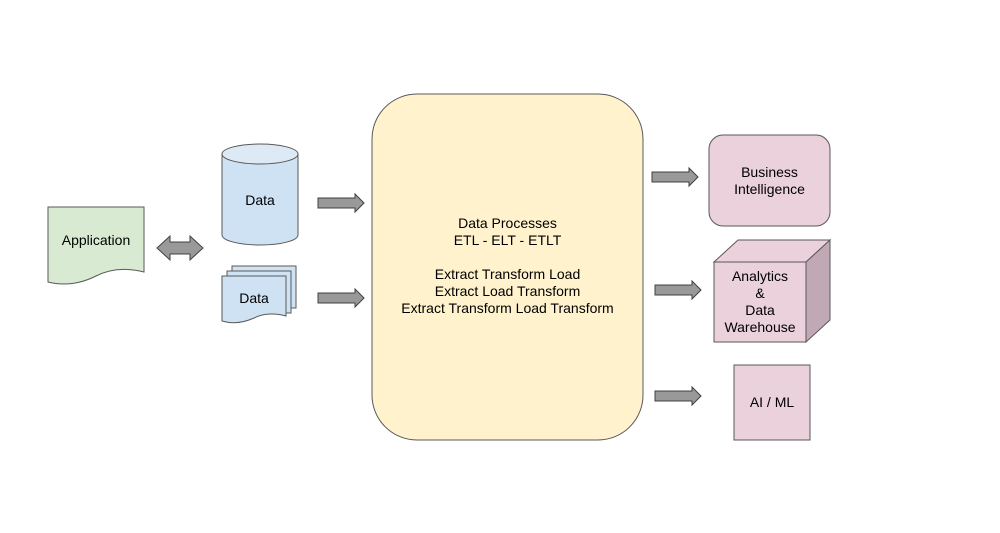  Describe the element at coordinates (772, 291) in the screenshot. I see `analytics-node` at that location.